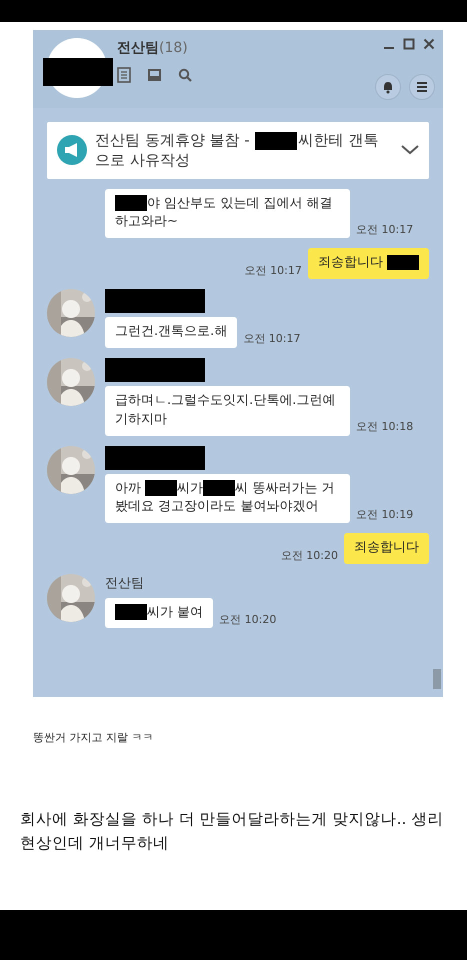 This screenshot has height=960, width=467. What do you see at coordinates (173, 48) in the screenshot?
I see `member-count: (18)` at bounding box center [173, 48].